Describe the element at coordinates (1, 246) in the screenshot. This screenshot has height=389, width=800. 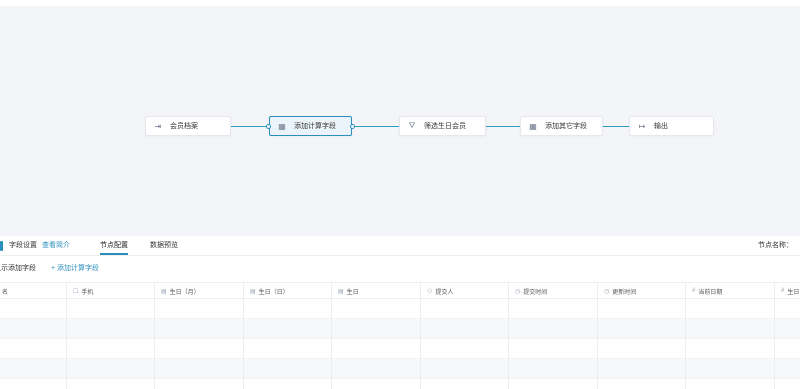
I see `title-marker` at that location.